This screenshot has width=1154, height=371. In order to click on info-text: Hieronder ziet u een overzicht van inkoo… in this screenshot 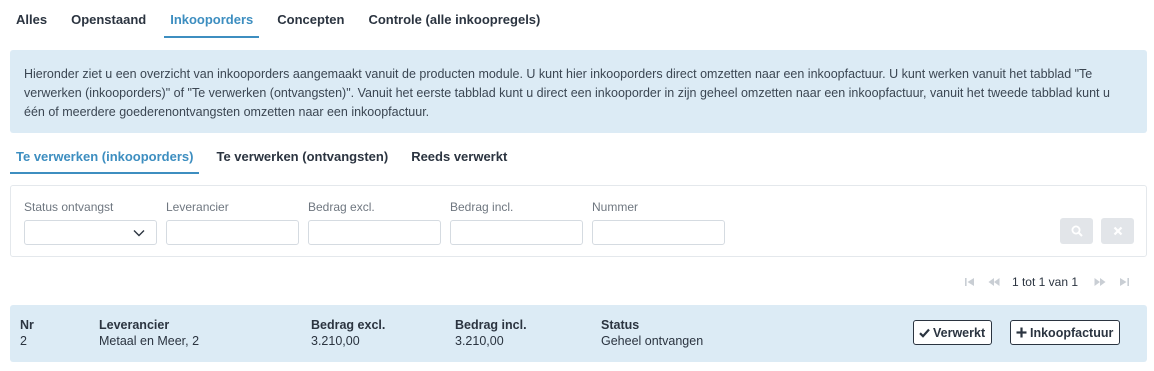, I will do `click(567, 93)`.